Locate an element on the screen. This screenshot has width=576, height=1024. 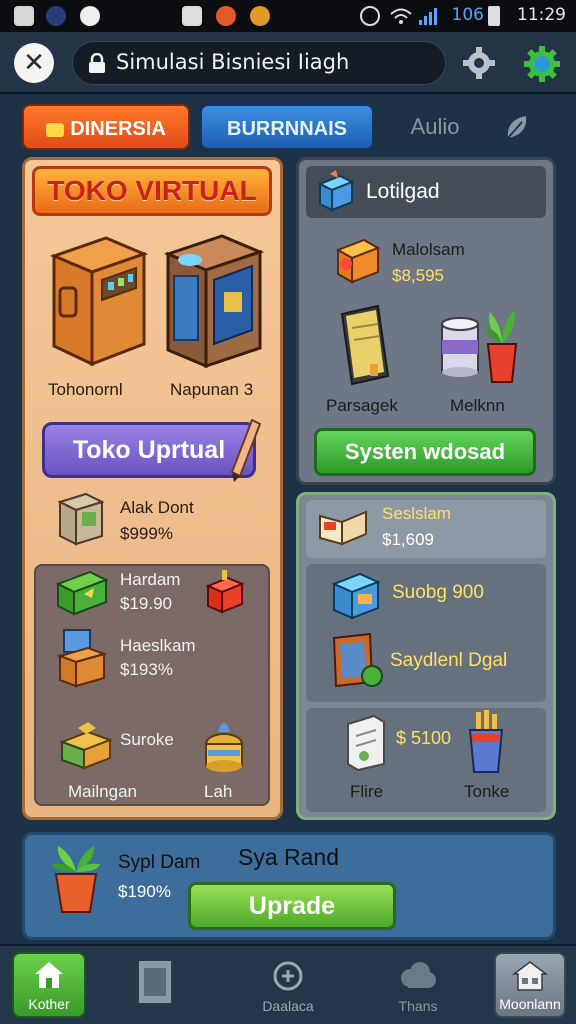
settings-gear-icon is located at coordinates (479, 63).